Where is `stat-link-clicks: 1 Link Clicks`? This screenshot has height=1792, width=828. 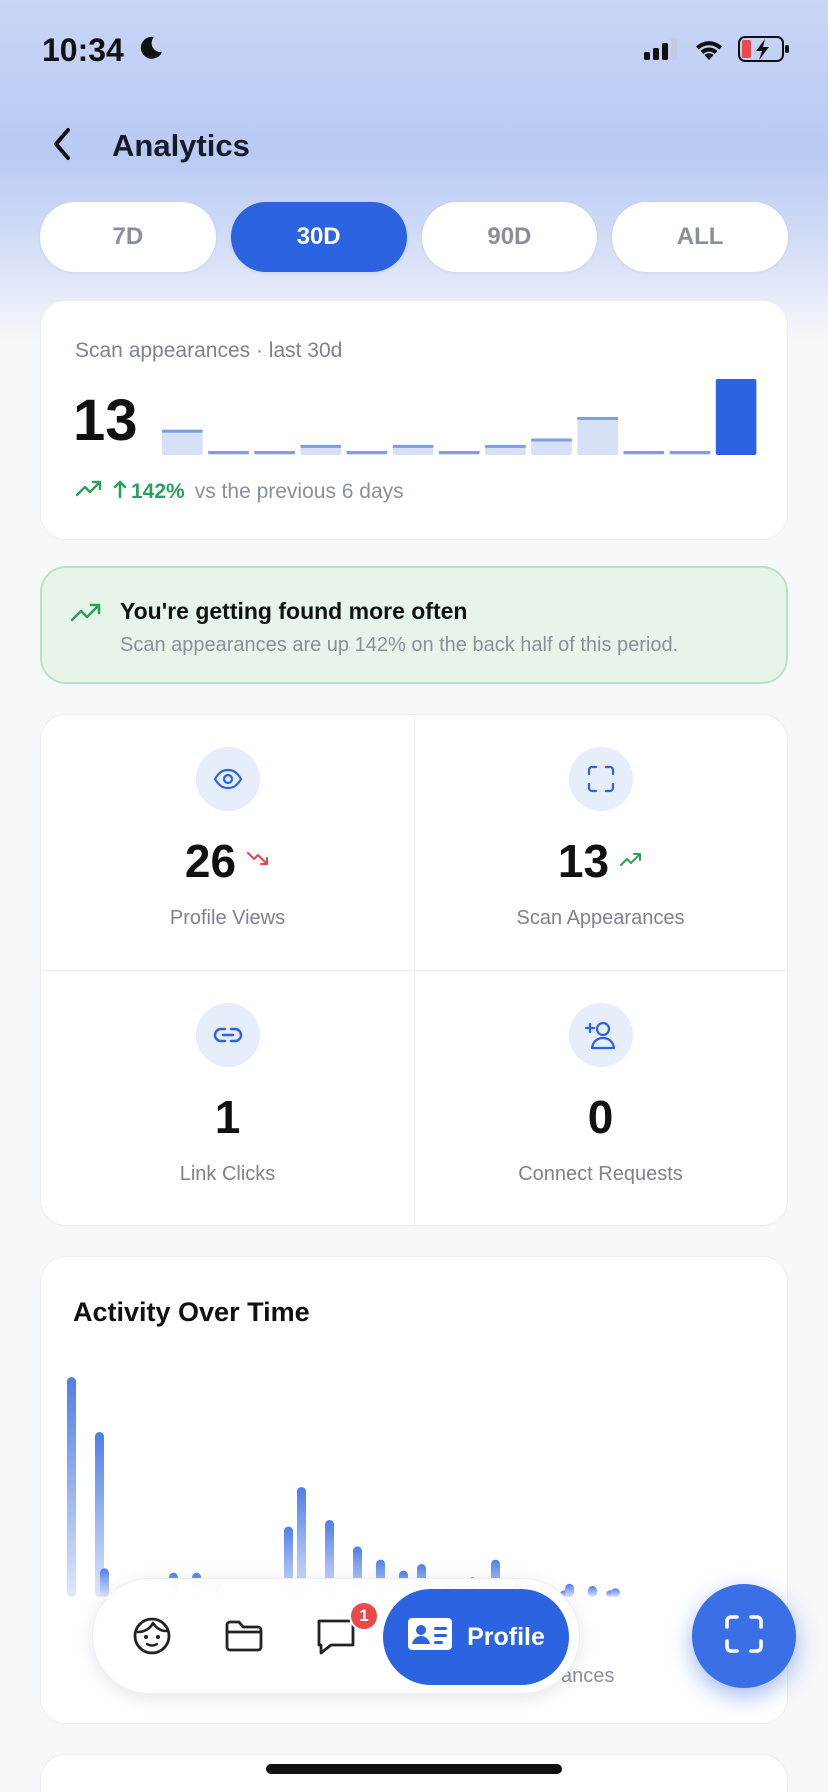
stat-link-clicks: 1 Link Clicks is located at coordinates (227, 1098).